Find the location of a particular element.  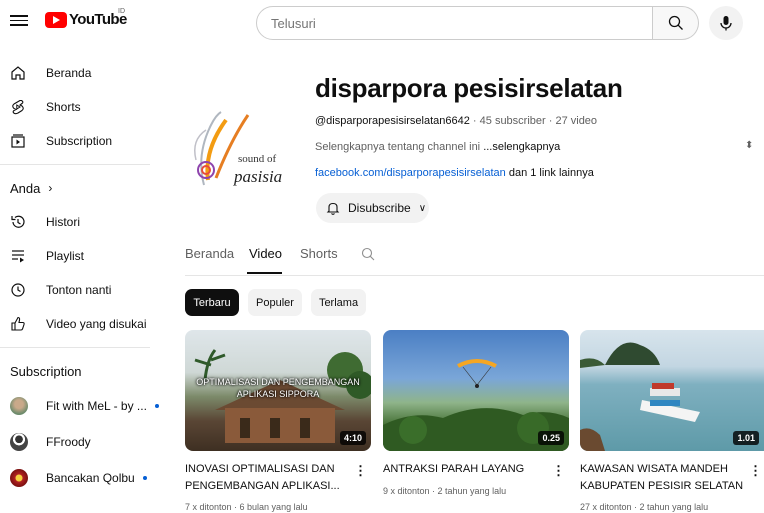

sidebar-item-history: Histori is located at coordinates (80, 222).